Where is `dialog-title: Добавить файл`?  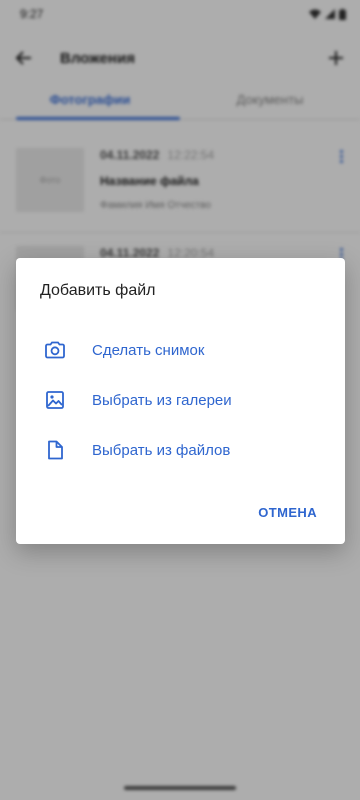 dialog-title: Добавить файл is located at coordinates (98, 290).